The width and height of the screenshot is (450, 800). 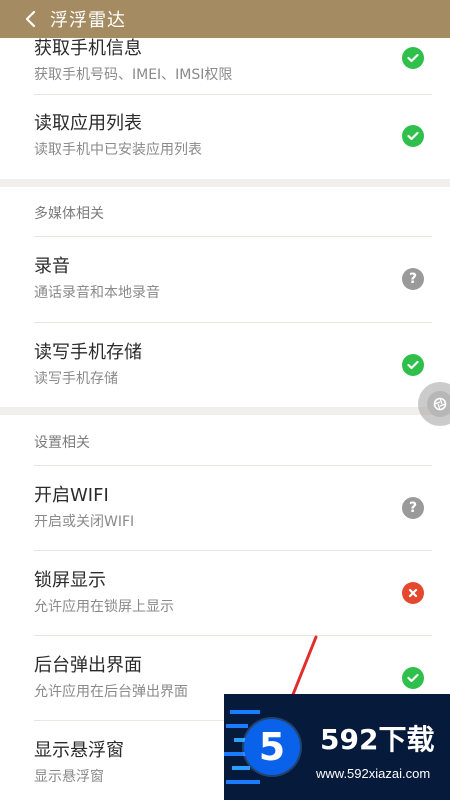 I want to click on watermark-brand: 592下载, so click(x=377, y=739).